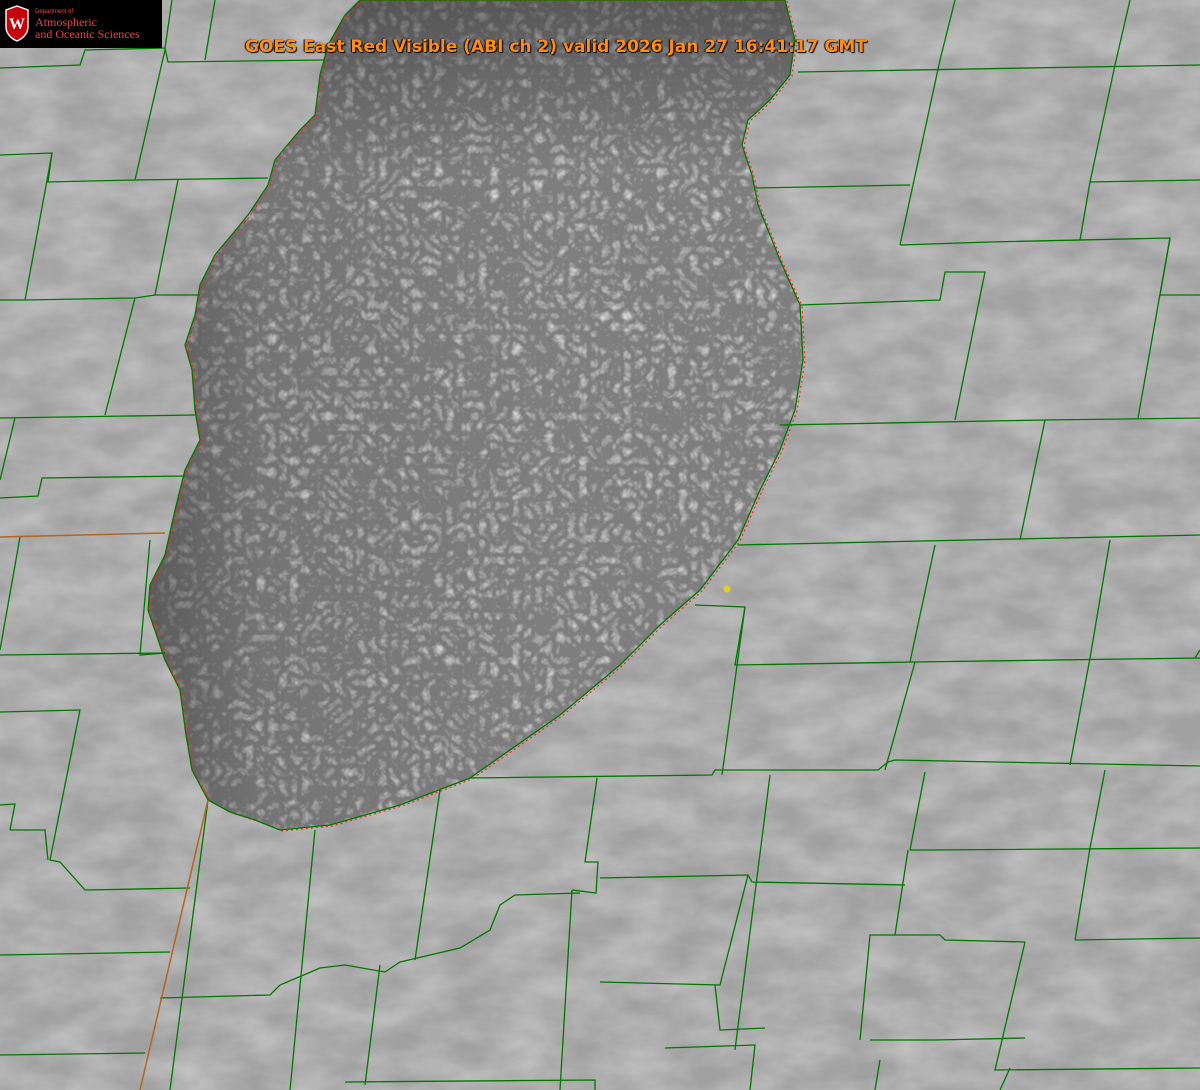 The width and height of the screenshot is (1200, 1090). What do you see at coordinates (87, 34) in the screenshot?
I see `logo-text-line2: and Oceanic Sciences` at bounding box center [87, 34].